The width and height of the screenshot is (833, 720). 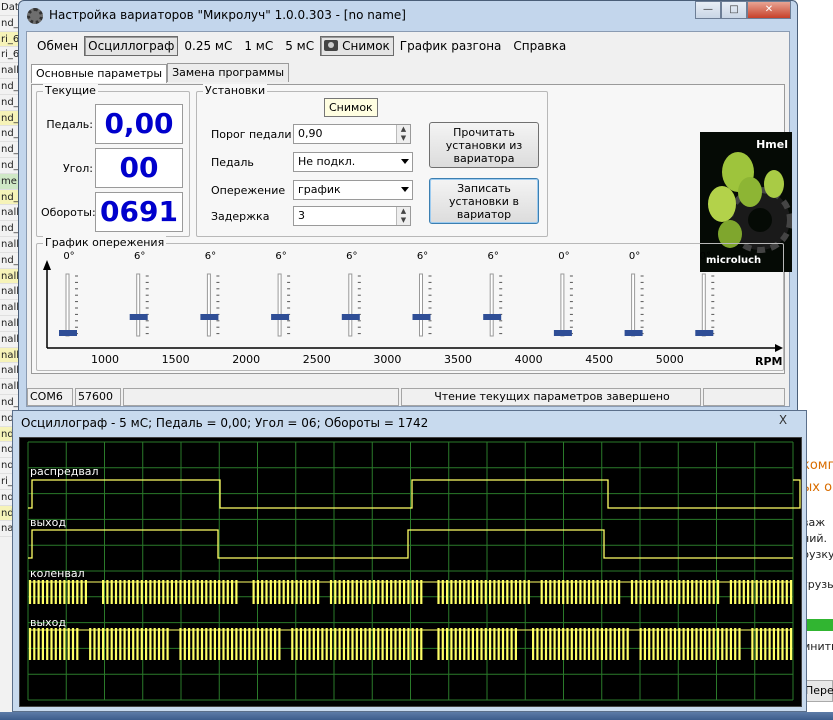 I want to click on menu-025ms: 0.25 мС, so click(x=208, y=46).